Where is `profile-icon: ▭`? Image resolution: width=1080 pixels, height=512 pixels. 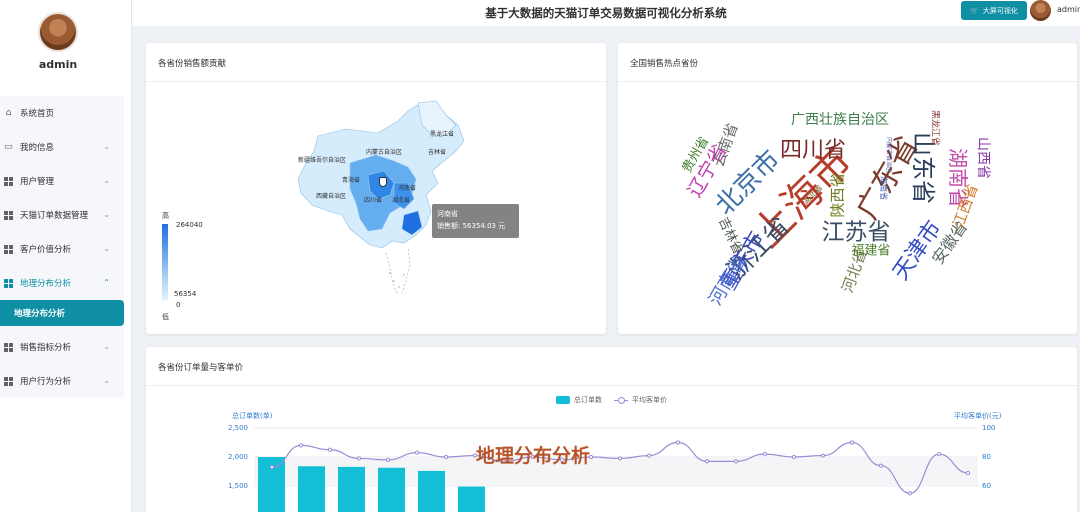 profile-icon: ▭ is located at coordinates (8, 146).